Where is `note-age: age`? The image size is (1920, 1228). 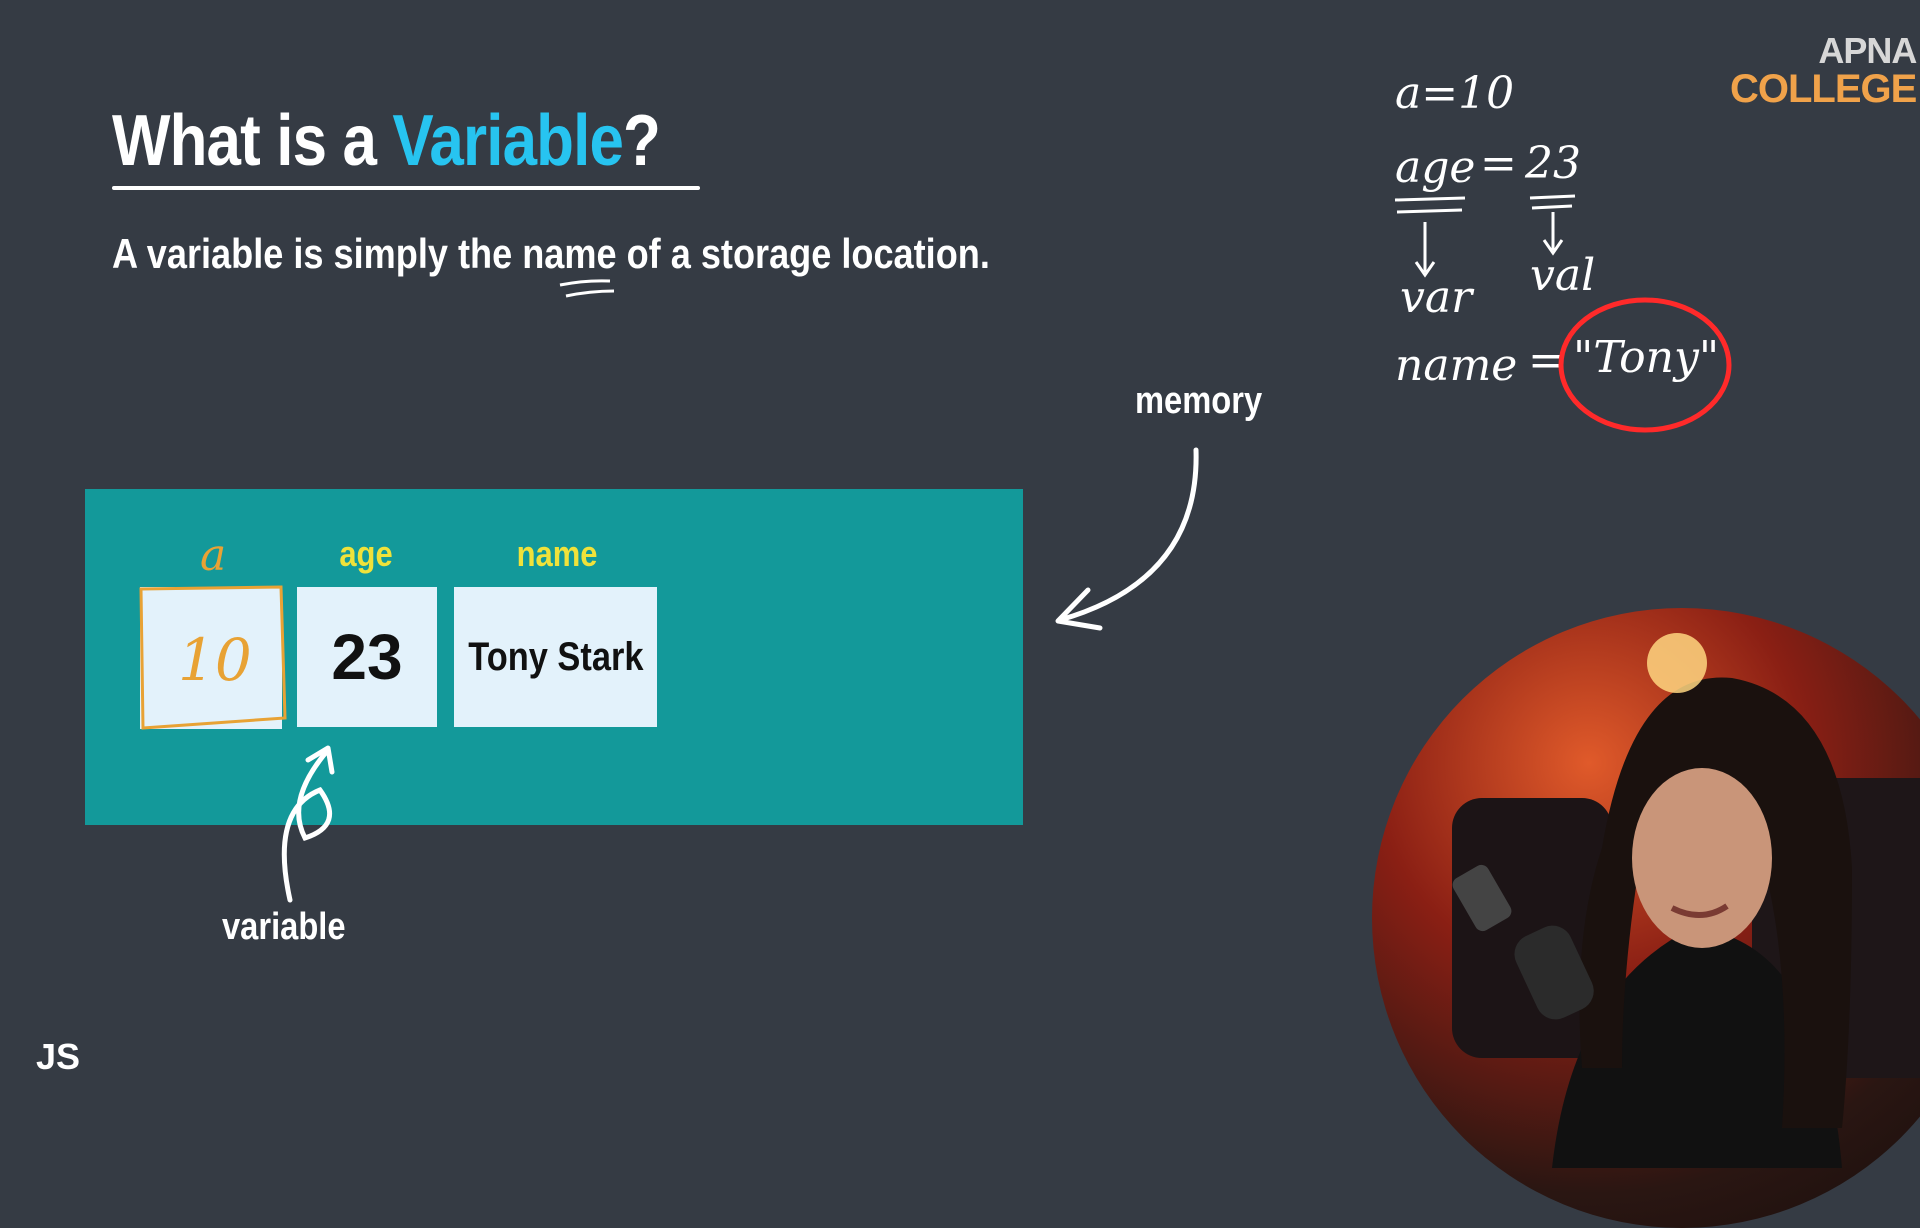
note-age: age is located at coordinates (1435, 167).